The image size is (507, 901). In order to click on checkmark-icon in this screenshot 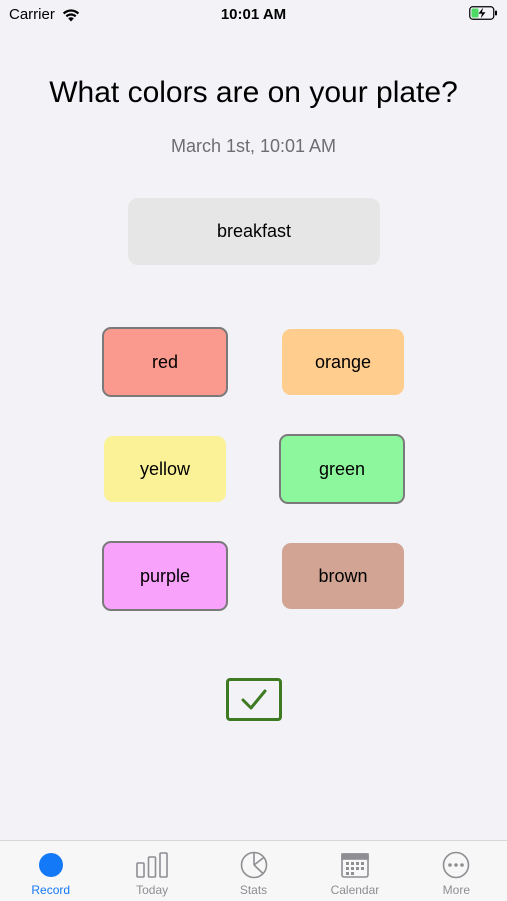, I will do `click(254, 699)`.